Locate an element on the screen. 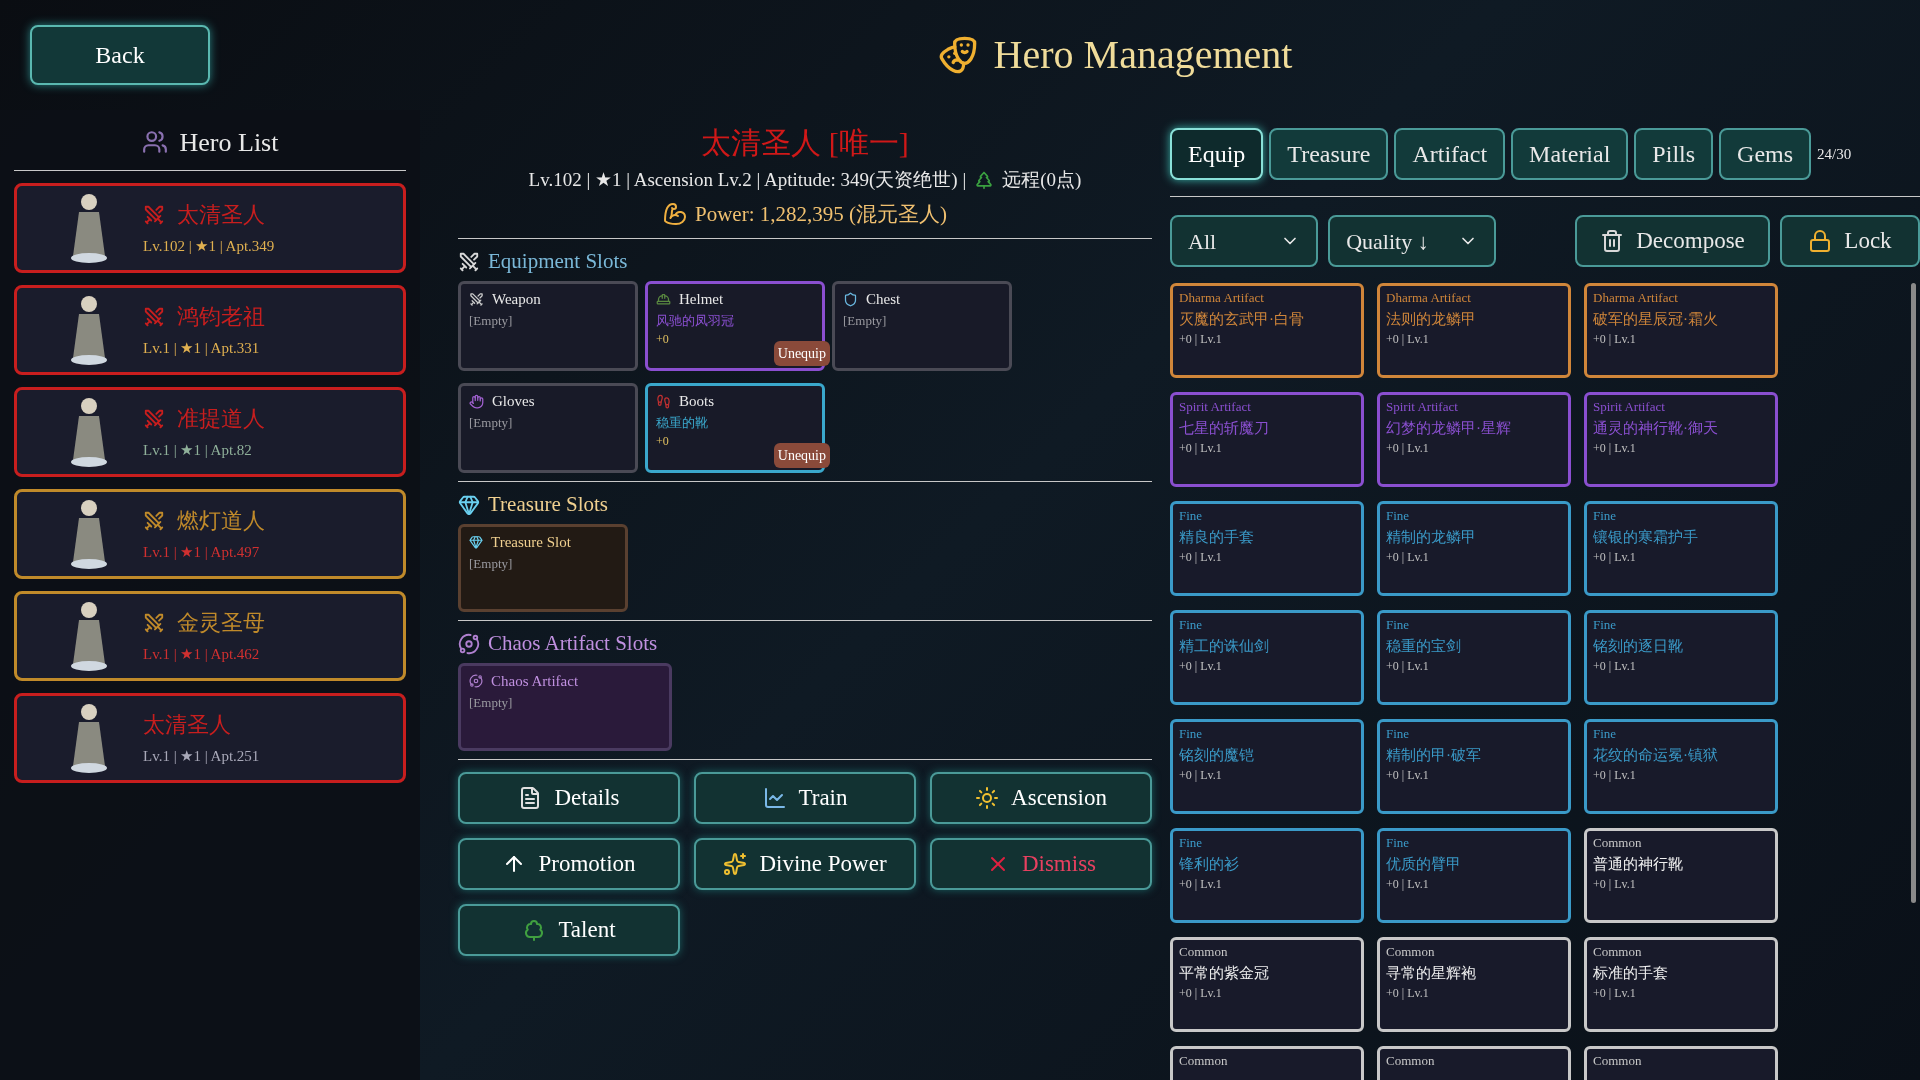 The image size is (1920, 1080). empty-text: [Empty] is located at coordinates (491, 563).